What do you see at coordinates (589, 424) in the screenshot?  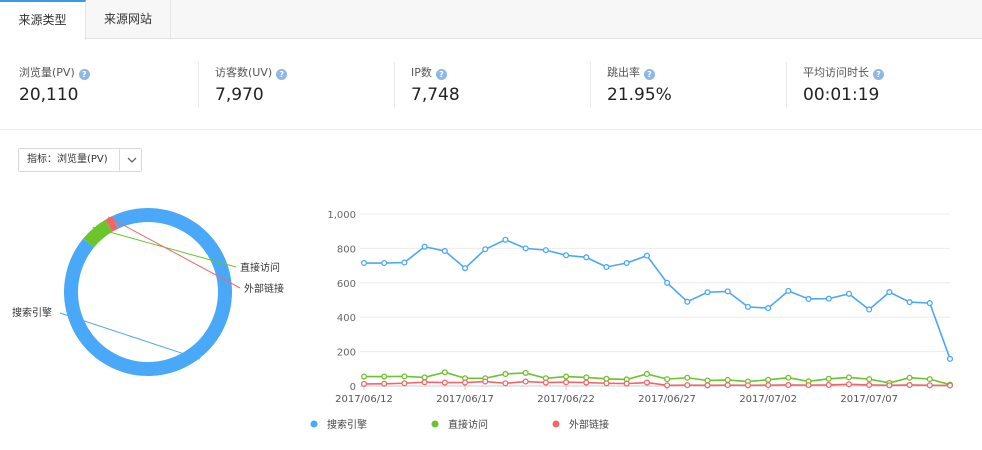 I see `legend-label: 外部链接` at bounding box center [589, 424].